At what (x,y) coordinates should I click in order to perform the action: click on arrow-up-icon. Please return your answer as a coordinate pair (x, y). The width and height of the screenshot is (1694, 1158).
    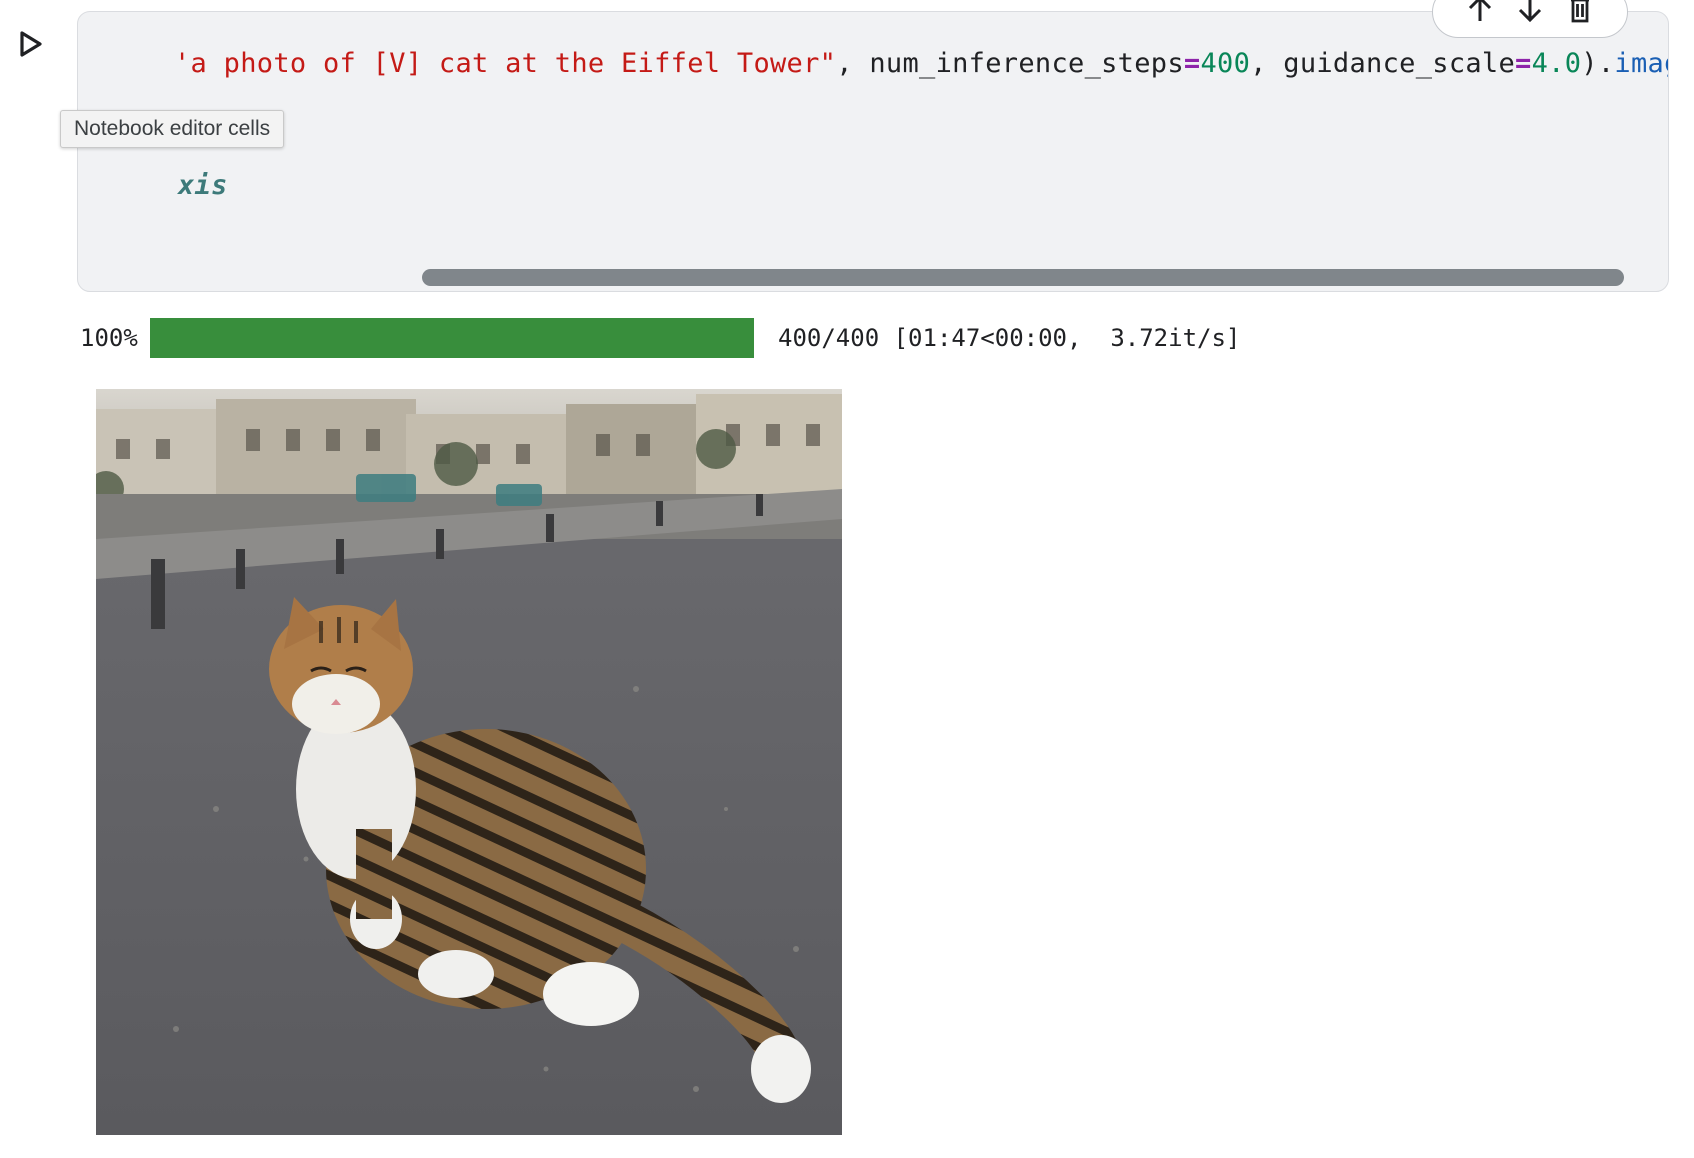
    Looking at the image, I should click on (1480, 14).